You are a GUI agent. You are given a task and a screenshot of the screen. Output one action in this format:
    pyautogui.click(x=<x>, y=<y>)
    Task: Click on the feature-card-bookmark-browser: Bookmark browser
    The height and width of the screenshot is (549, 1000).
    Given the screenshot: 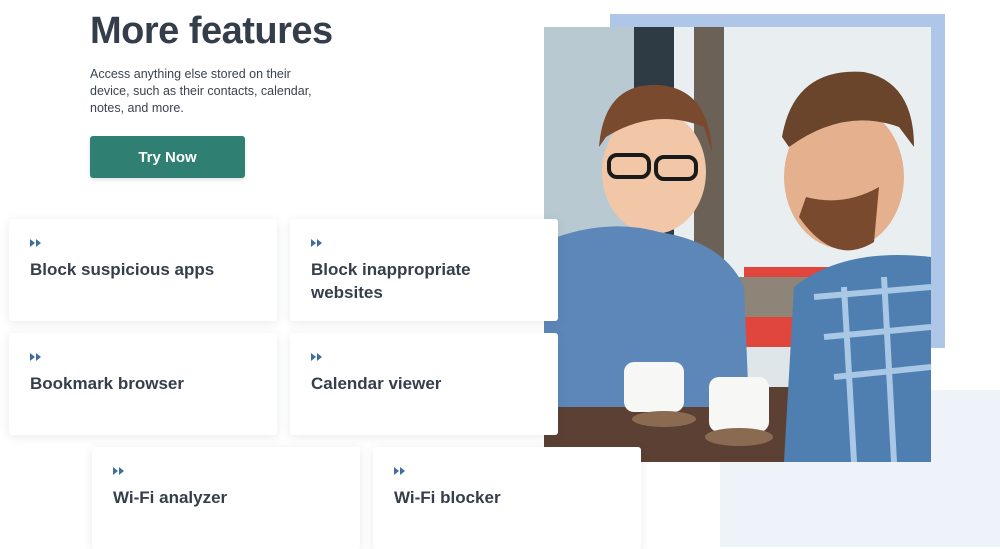 What is the action you would take?
    pyautogui.click(x=143, y=384)
    